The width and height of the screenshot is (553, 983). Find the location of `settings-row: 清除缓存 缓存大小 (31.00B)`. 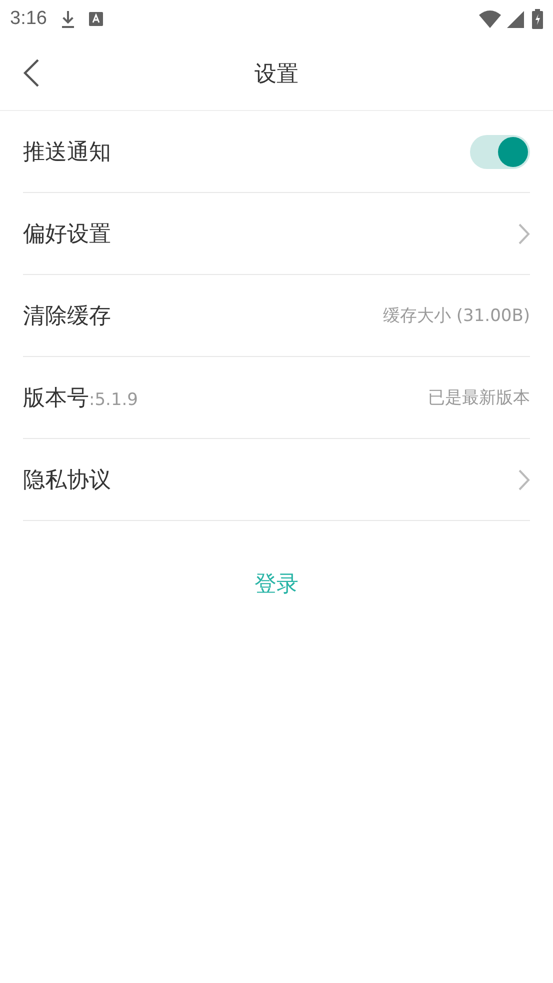

settings-row: 清除缓存 缓存大小 (31.00B) is located at coordinates (276, 316).